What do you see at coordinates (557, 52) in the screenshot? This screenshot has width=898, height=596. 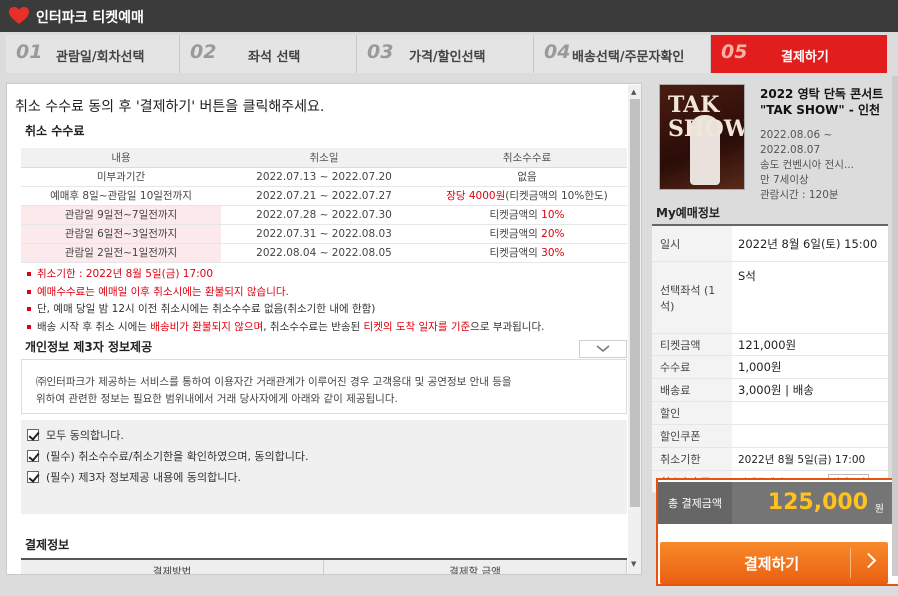 I see `step-number: 04` at bounding box center [557, 52].